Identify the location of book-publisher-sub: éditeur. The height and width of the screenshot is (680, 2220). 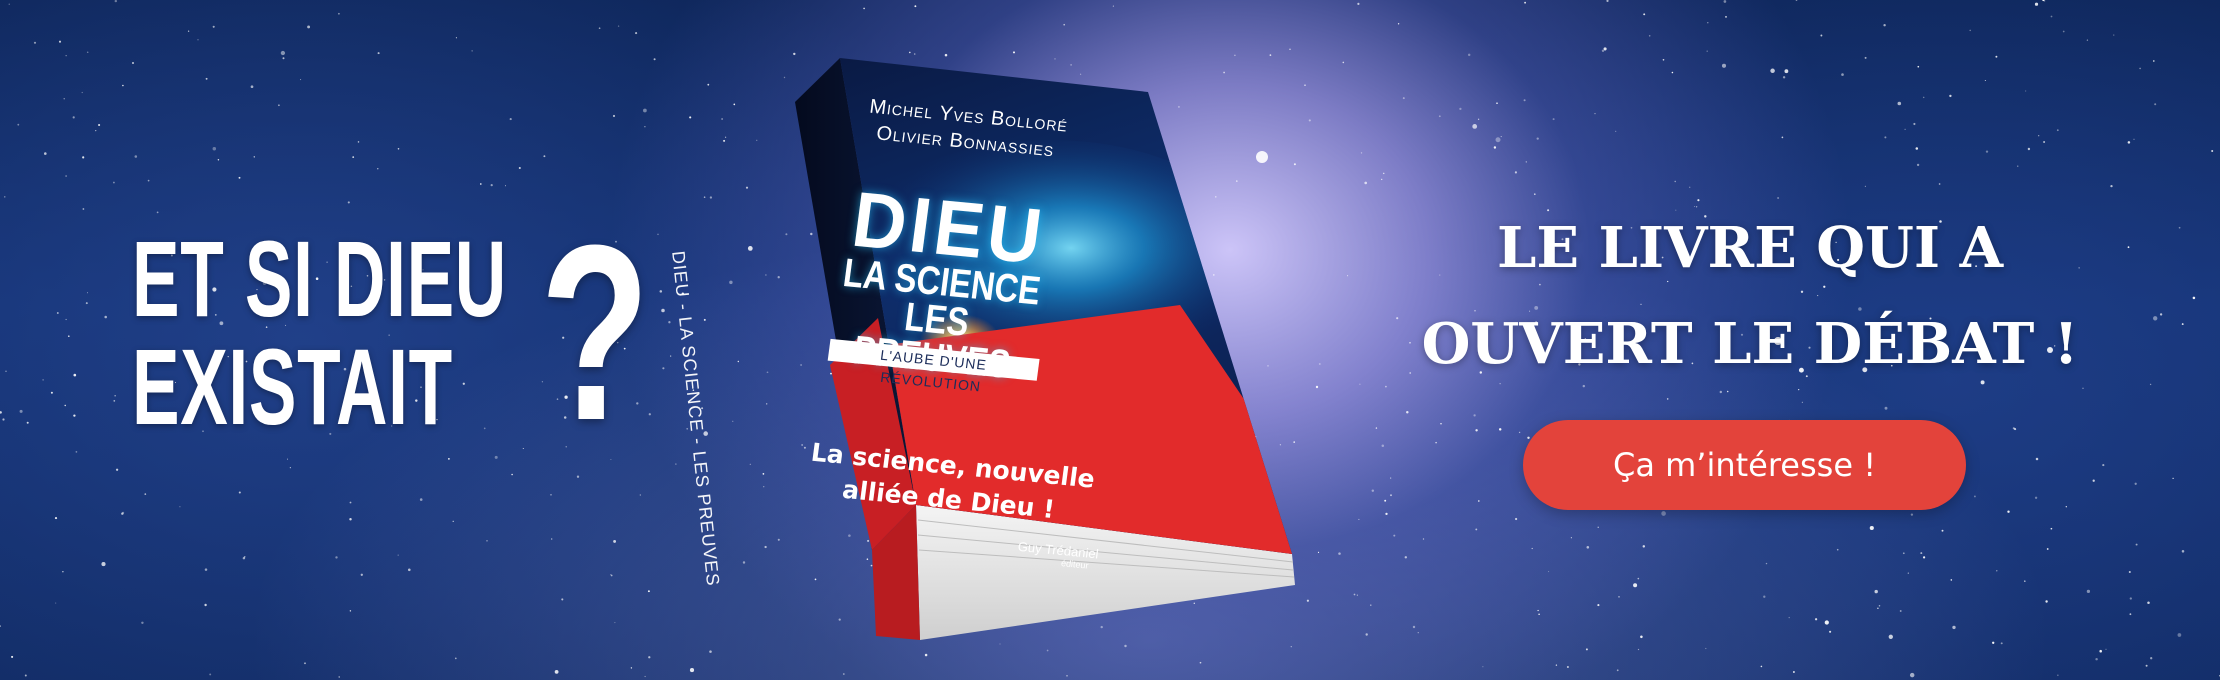
(1075, 564).